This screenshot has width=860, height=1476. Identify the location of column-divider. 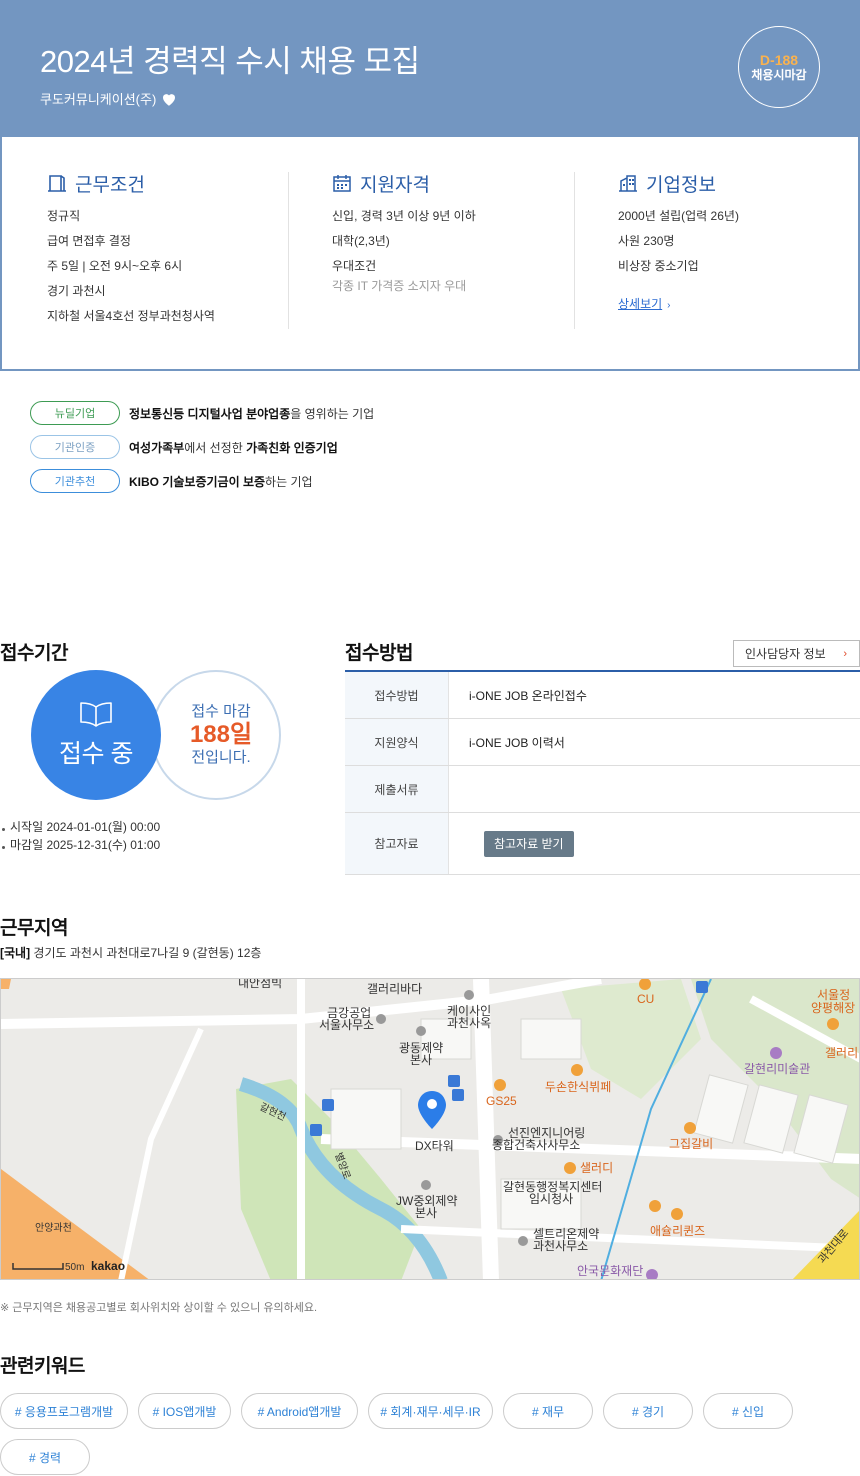
(574, 250).